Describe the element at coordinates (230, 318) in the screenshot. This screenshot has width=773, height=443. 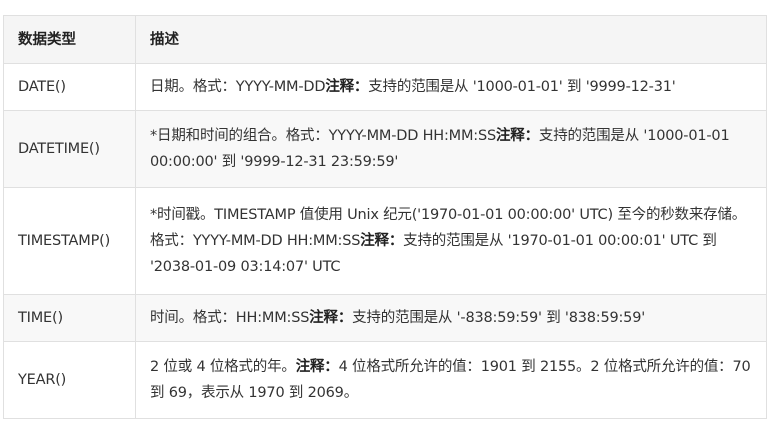
I see `description-text: 时间。格式：HH:MM:SS` at that location.